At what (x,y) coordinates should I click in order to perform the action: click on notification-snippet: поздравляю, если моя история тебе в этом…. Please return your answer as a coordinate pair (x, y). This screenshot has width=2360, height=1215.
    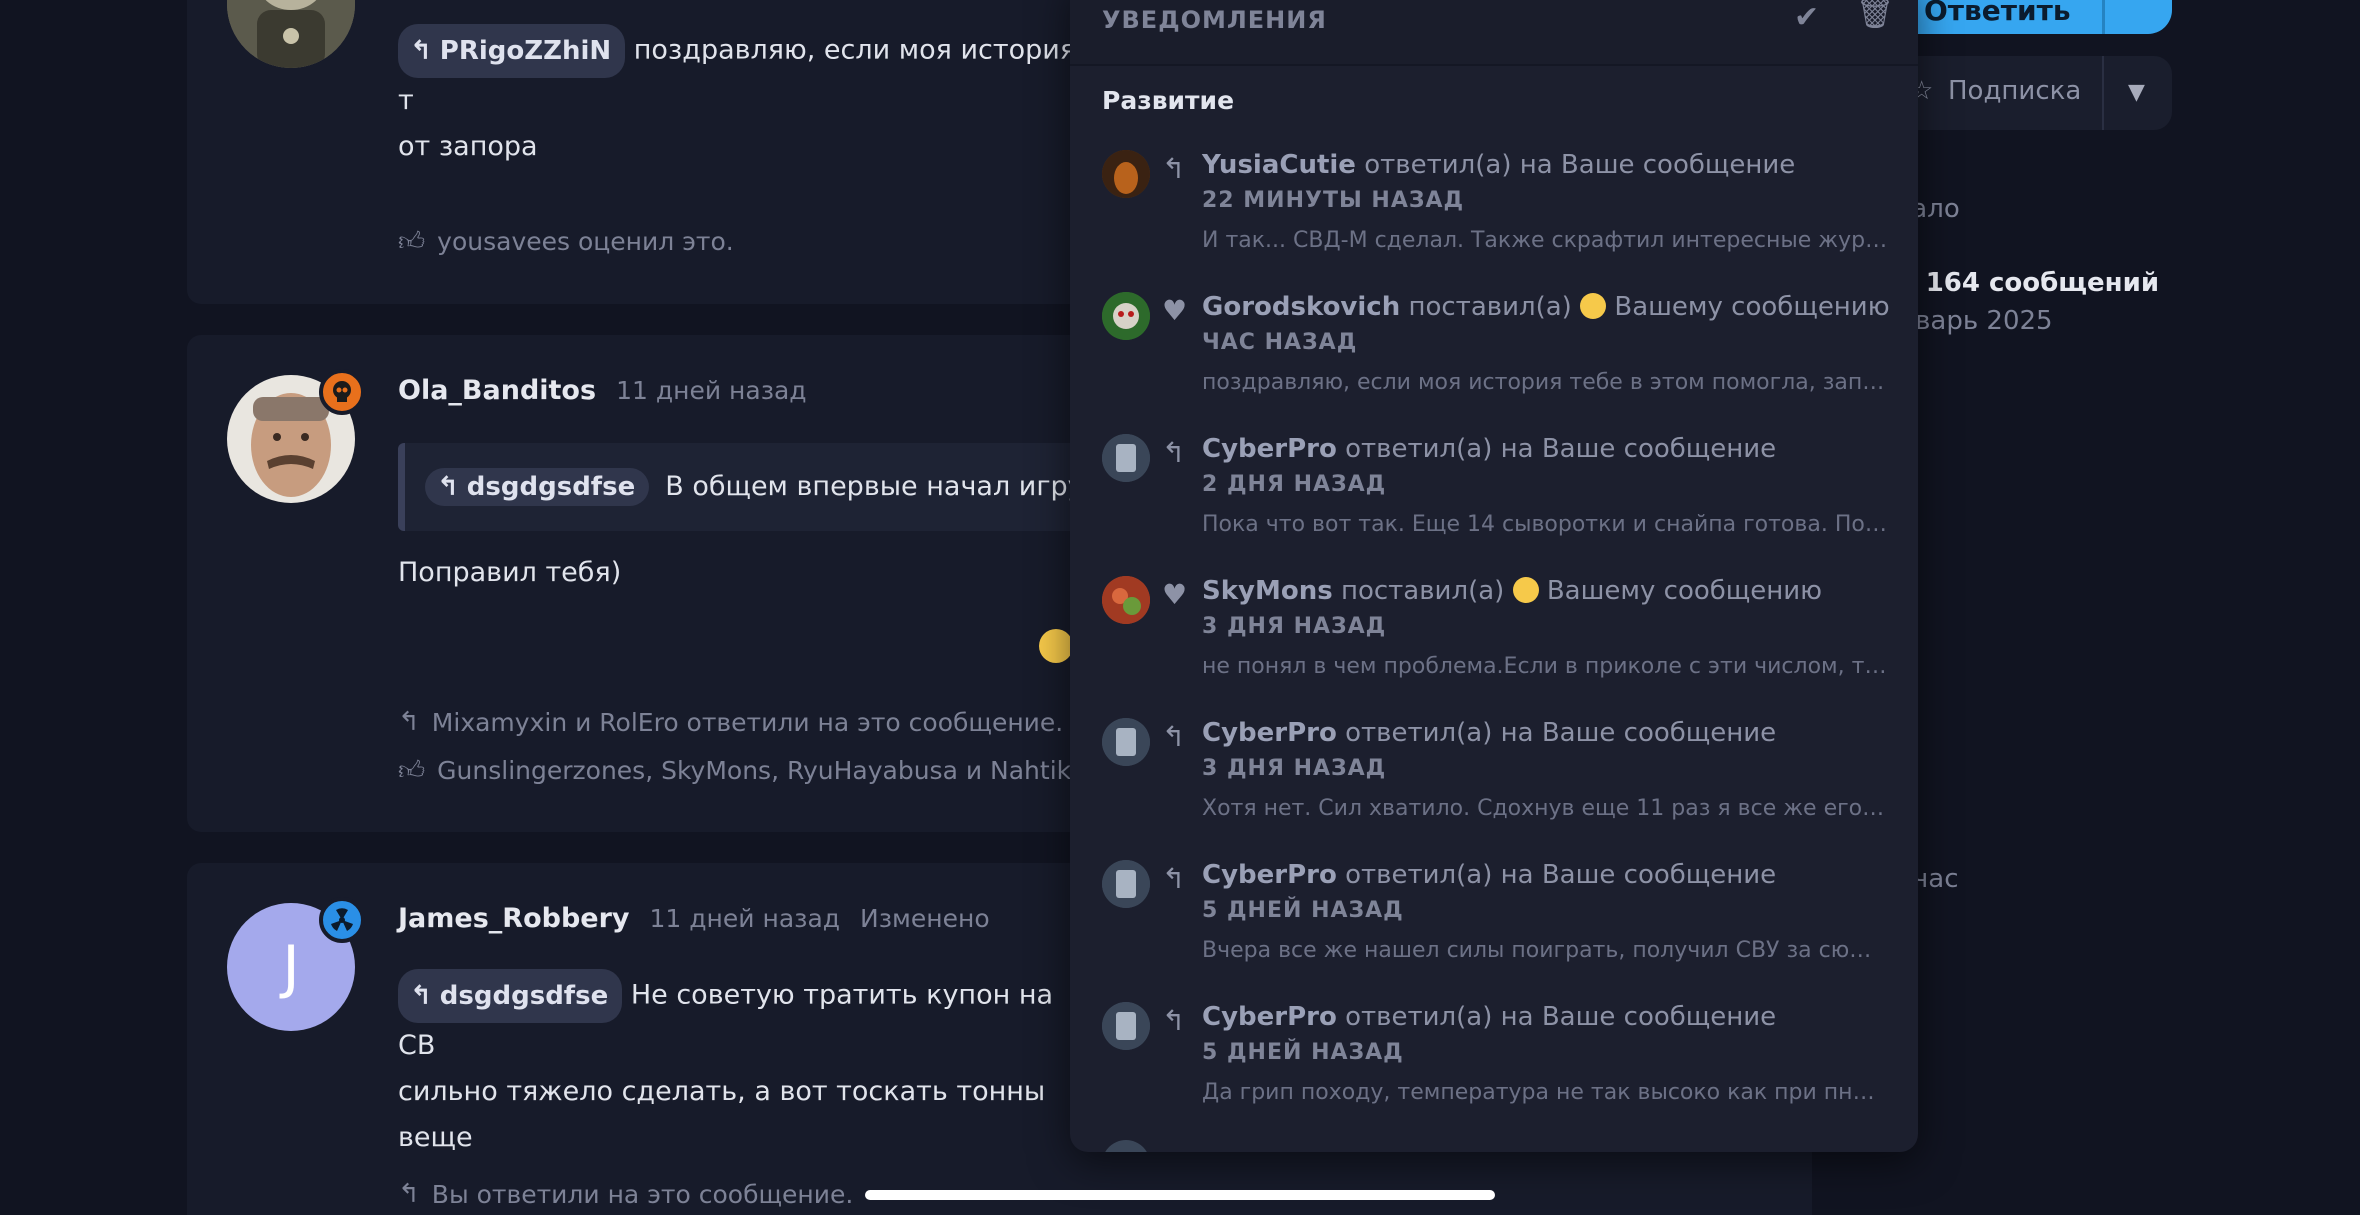
    Looking at the image, I should click on (1545, 382).